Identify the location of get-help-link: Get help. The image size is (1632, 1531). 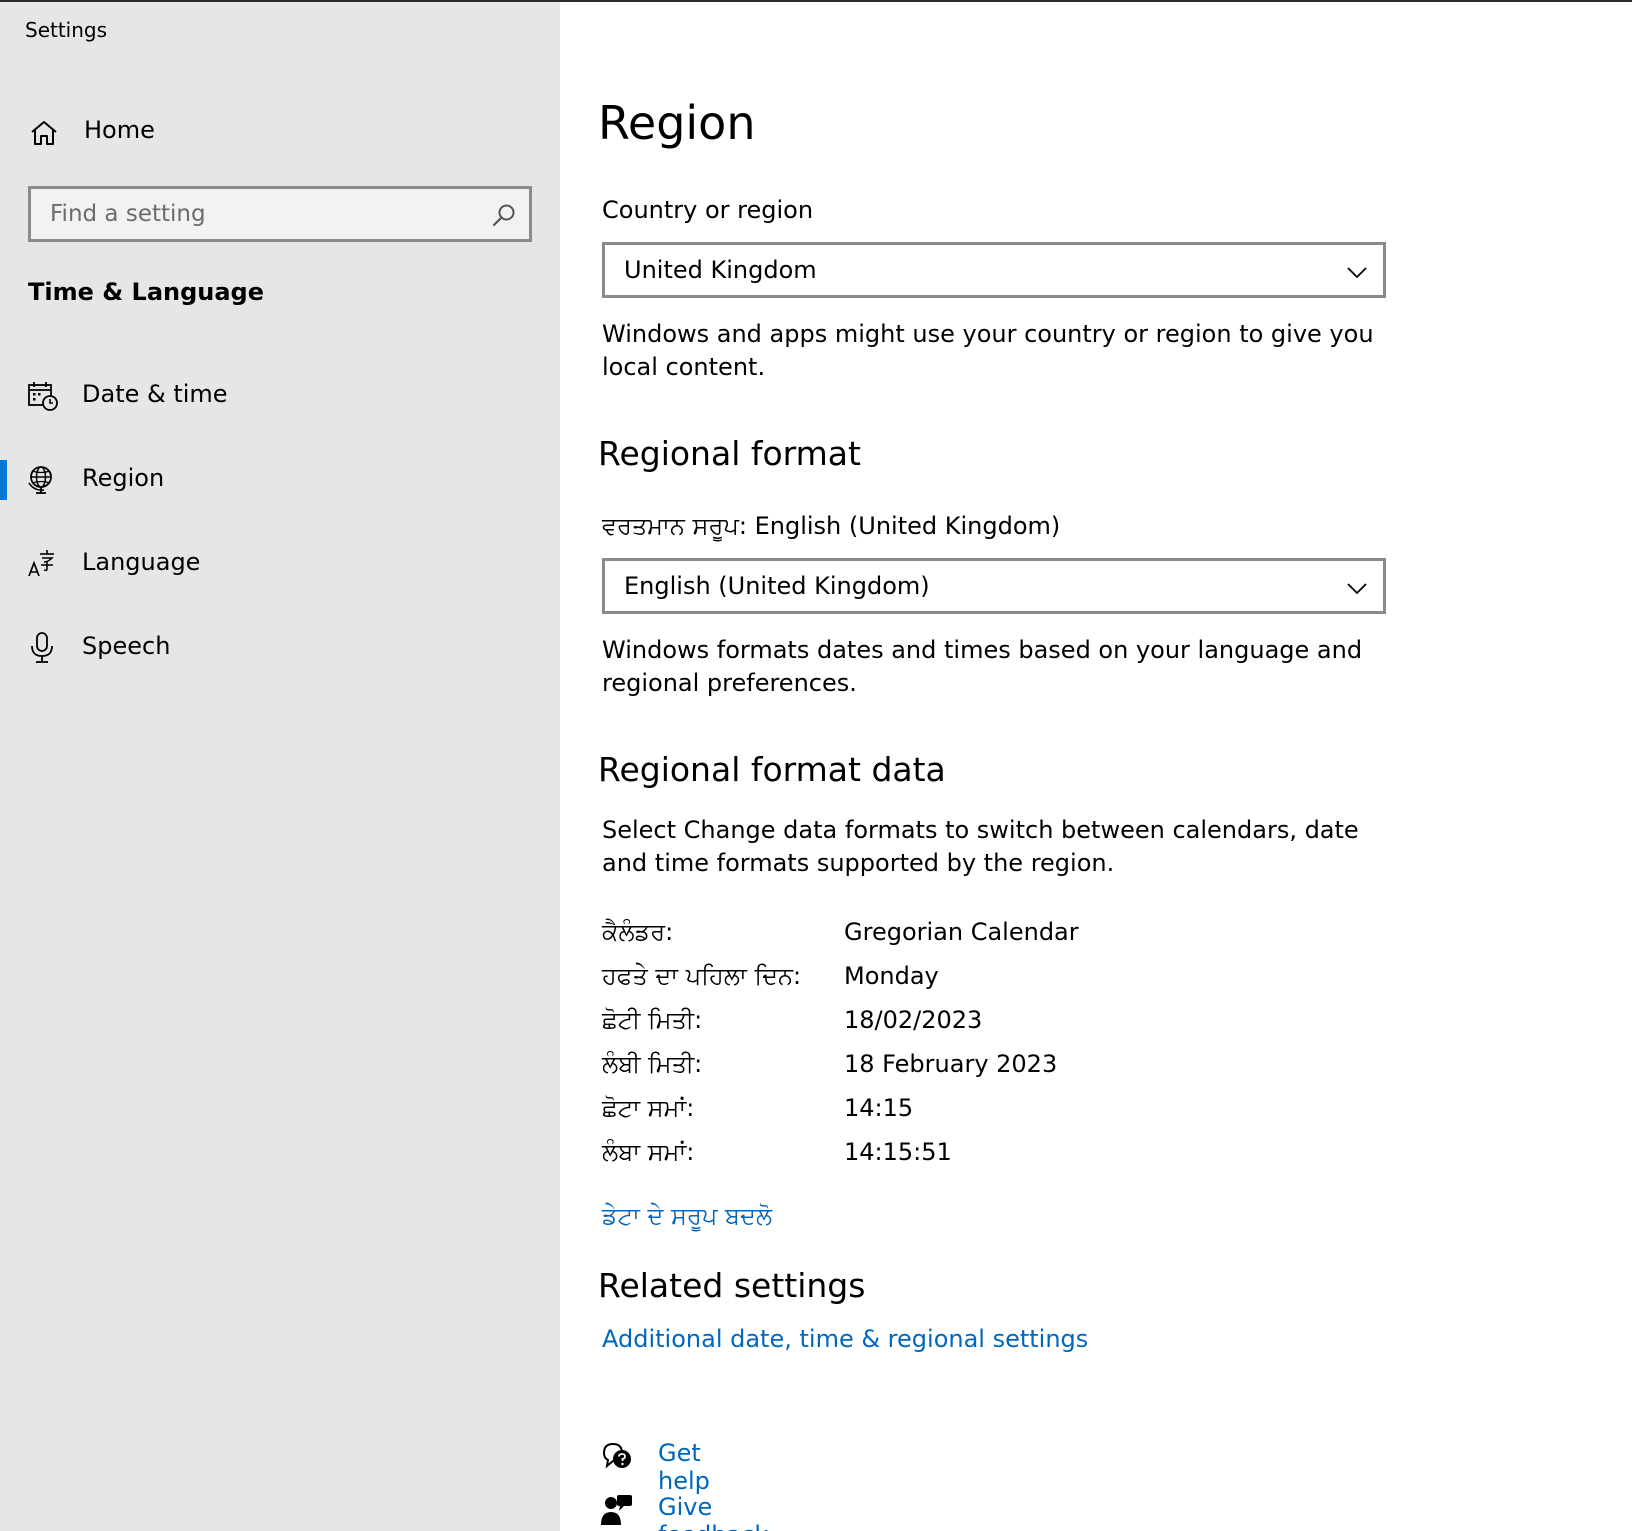
(684, 1467).